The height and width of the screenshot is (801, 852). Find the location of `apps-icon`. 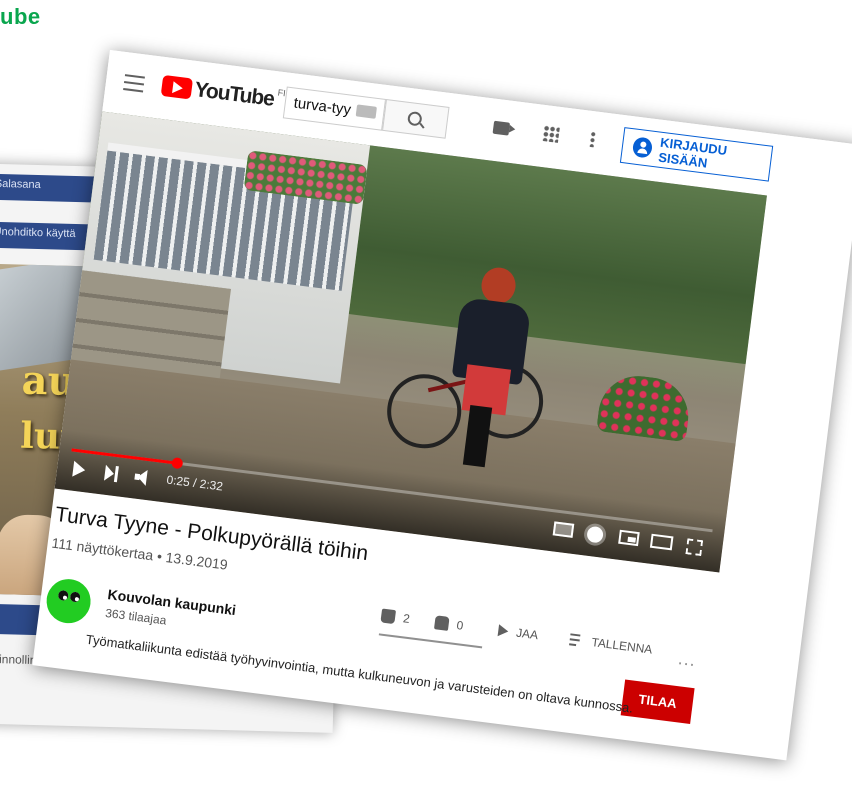

apps-icon is located at coordinates (551, 133).